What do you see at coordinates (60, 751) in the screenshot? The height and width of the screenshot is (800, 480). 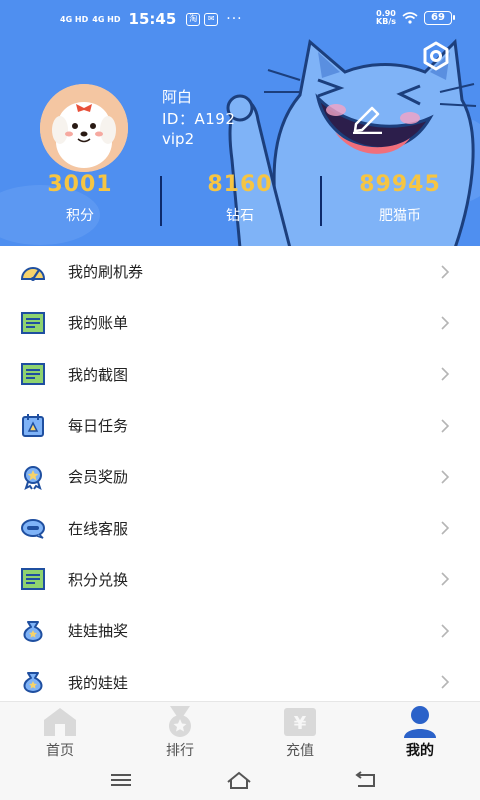 I see `tab-label: 首页` at bounding box center [60, 751].